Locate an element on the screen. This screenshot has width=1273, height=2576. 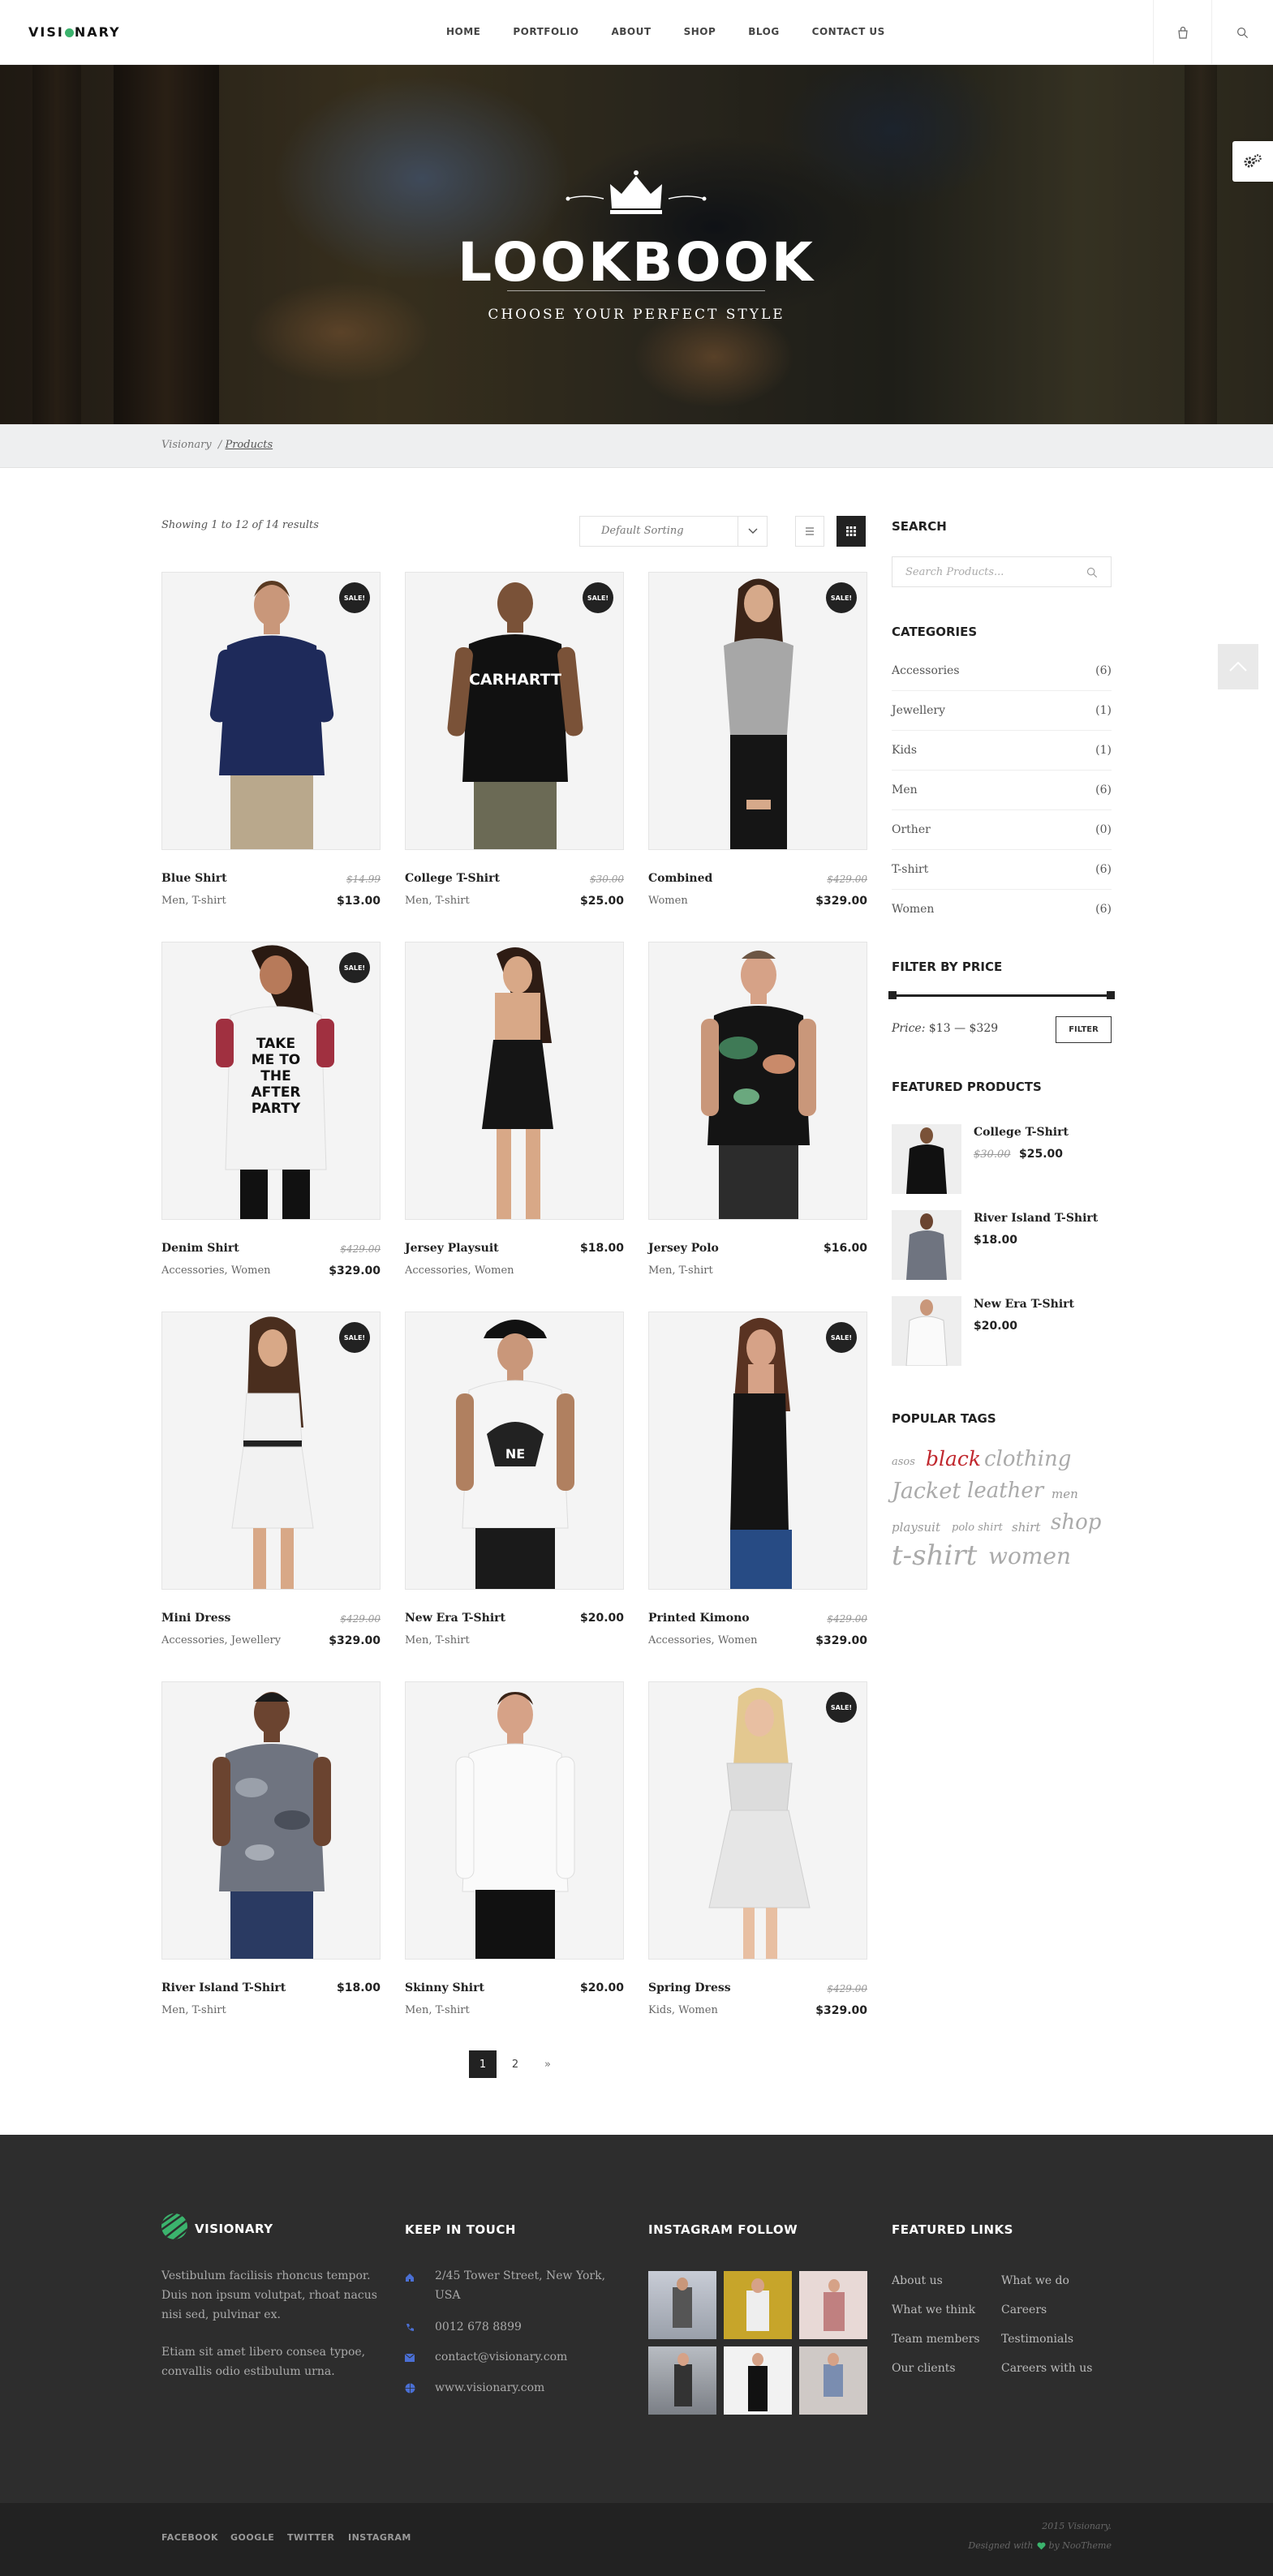
nav-shop: SHOP is located at coordinates (700, 31).